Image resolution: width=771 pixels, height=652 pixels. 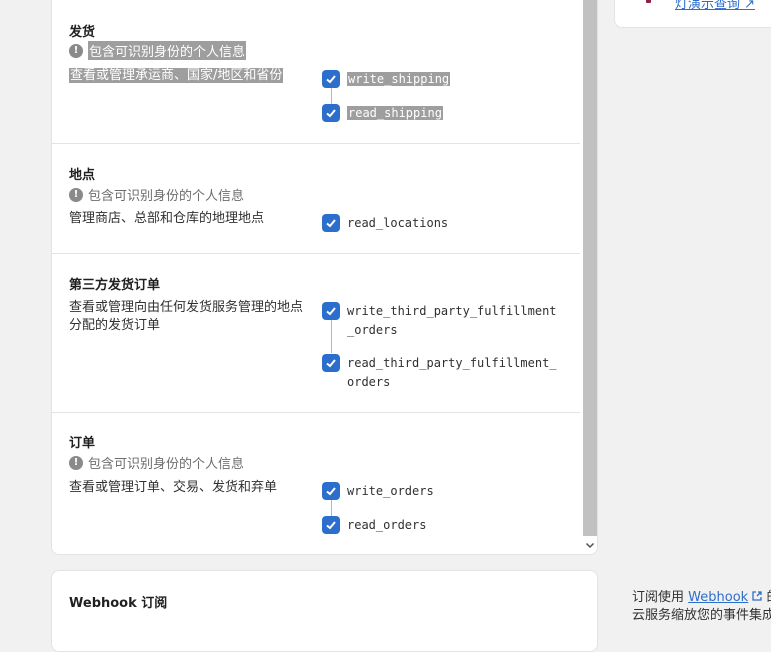 What do you see at coordinates (715, 6) in the screenshot?
I see `side-link: 灯演示查询 ↗` at bounding box center [715, 6].